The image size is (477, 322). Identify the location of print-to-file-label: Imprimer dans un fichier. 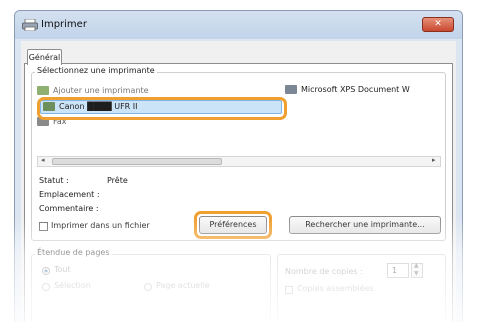
(100, 225).